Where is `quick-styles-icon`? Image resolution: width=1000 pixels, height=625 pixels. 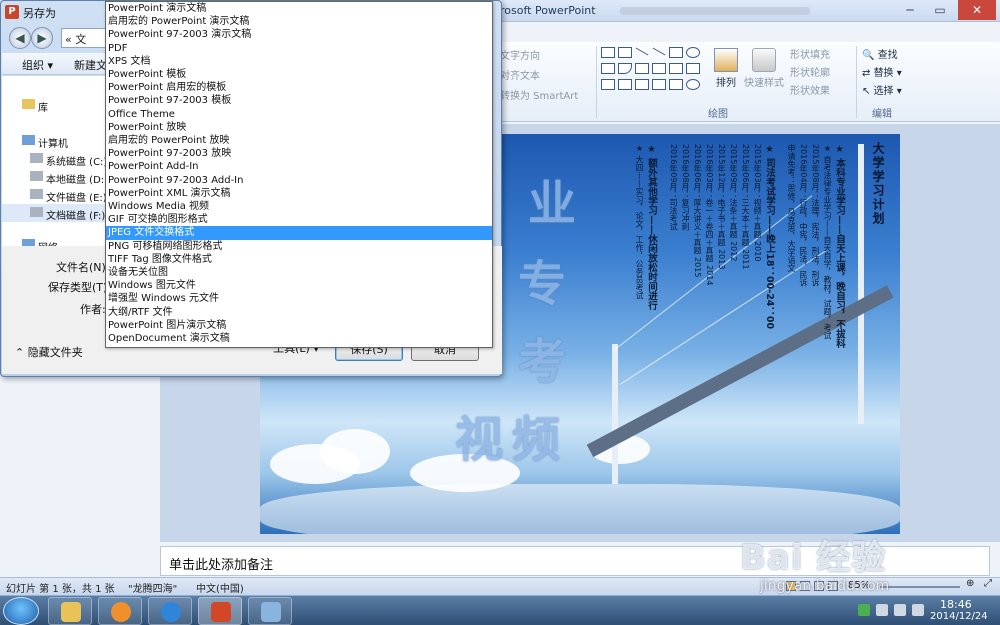 quick-styles-icon is located at coordinates (764, 60).